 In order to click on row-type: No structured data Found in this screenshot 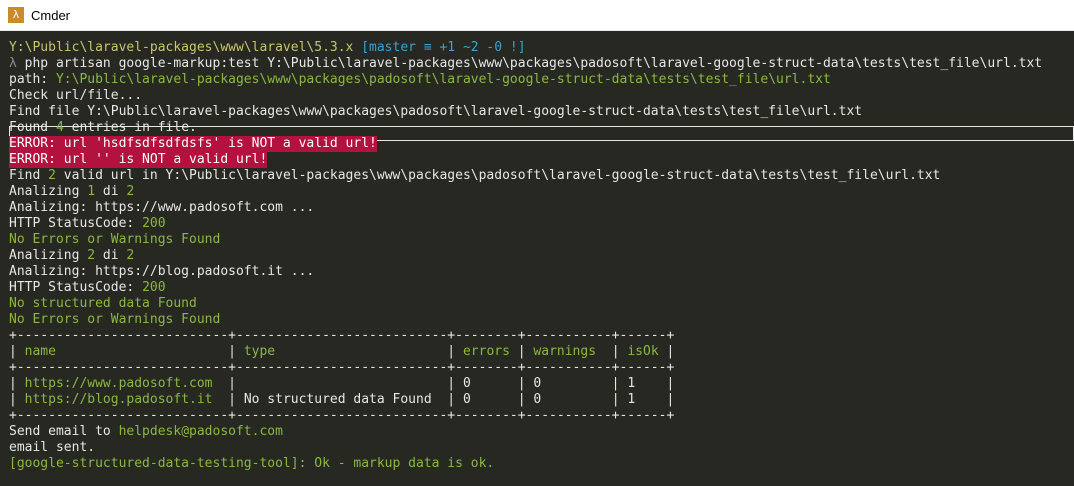, I will do `click(337, 399)`.